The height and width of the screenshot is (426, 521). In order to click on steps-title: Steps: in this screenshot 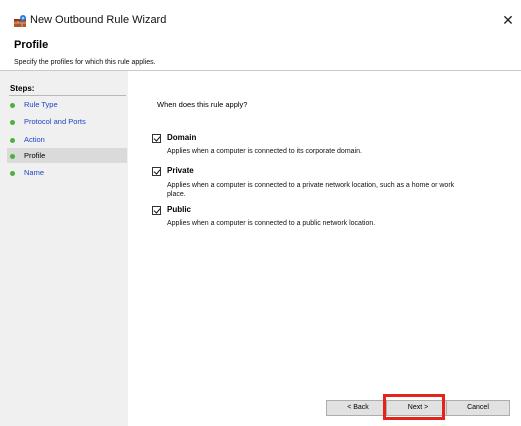, I will do `click(22, 88)`.